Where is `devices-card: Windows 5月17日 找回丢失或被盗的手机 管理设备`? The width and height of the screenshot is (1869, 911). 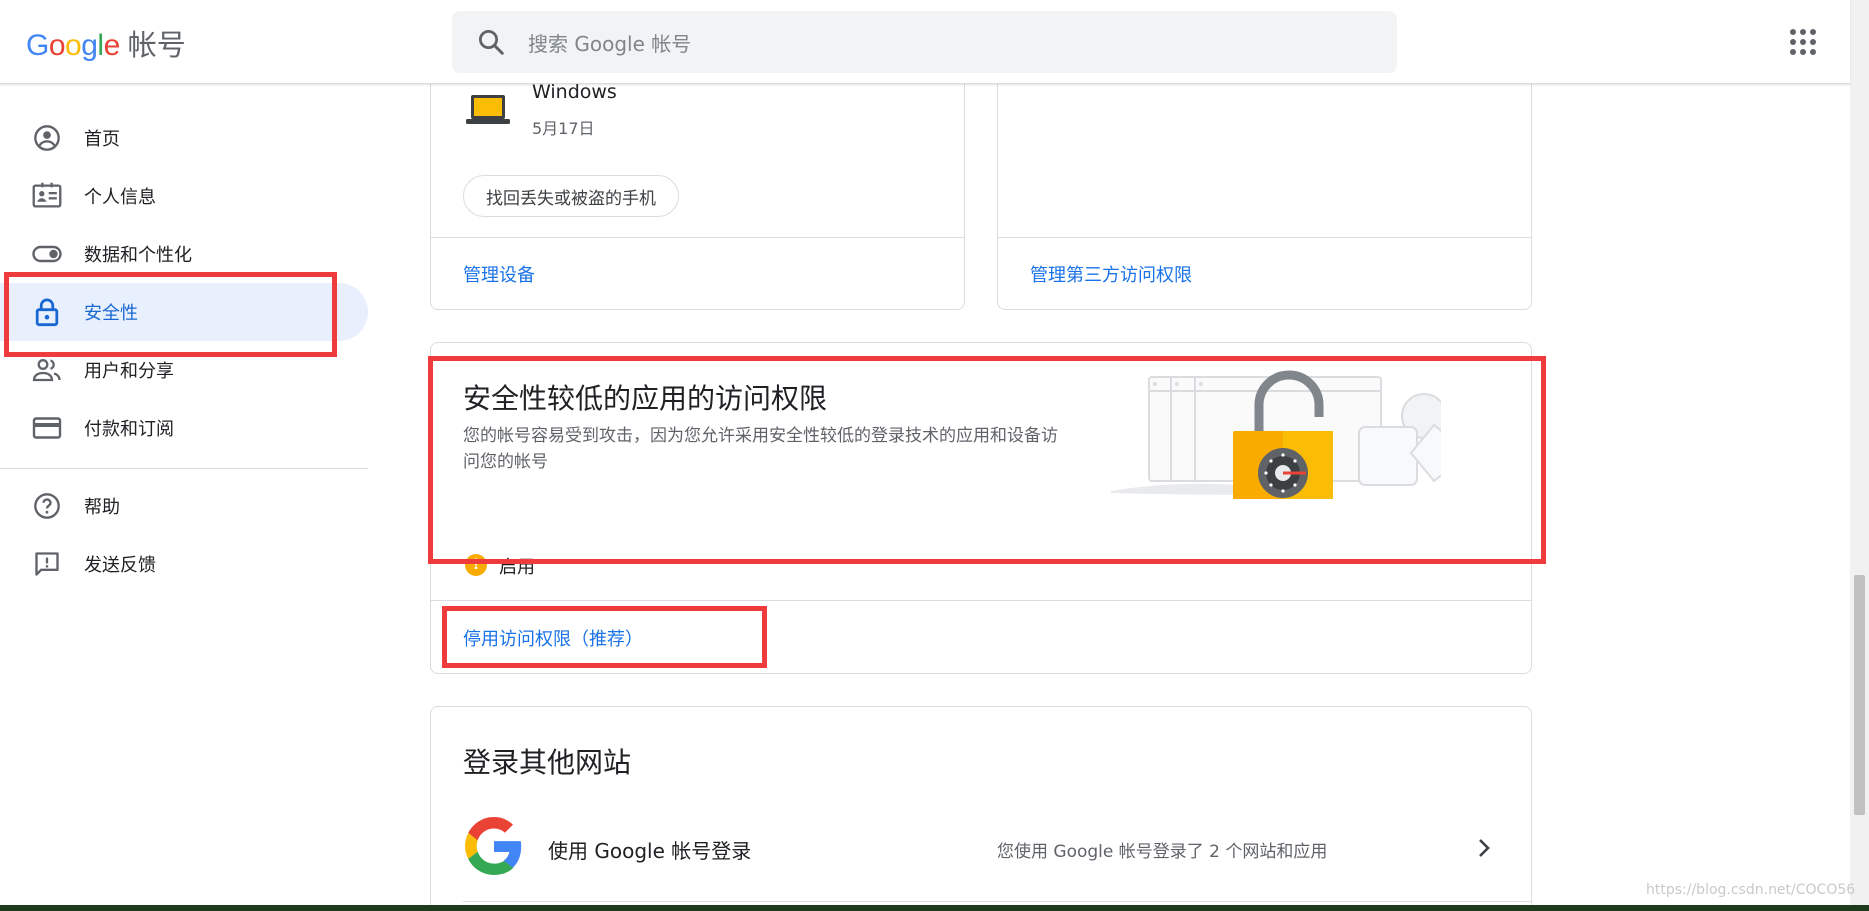
devices-card: Windows 5月17日 找回丢失或被盗的手机 管理设备 is located at coordinates (697, 187).